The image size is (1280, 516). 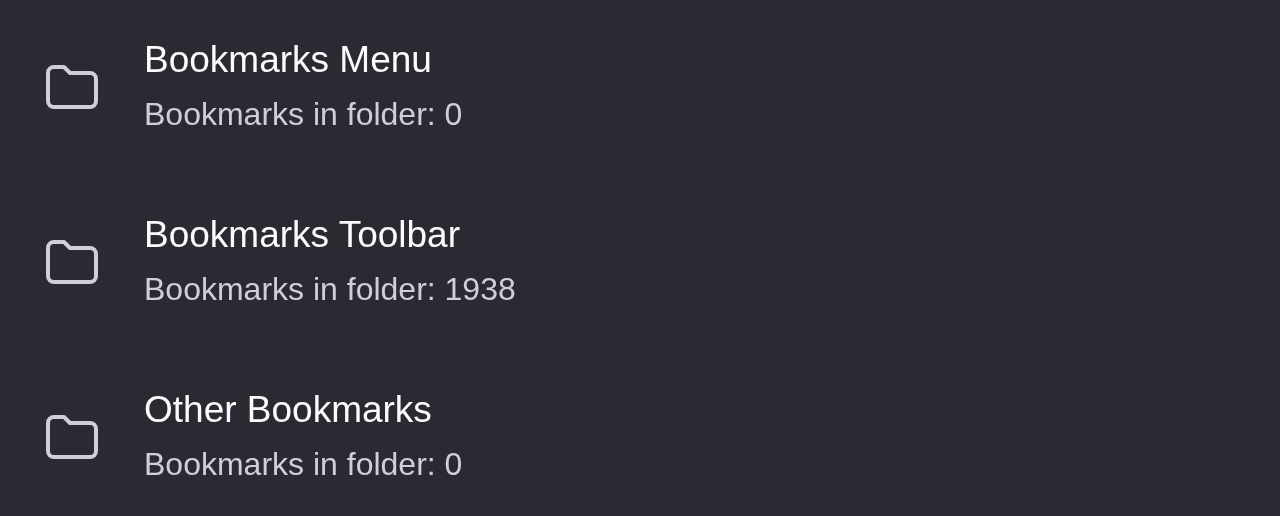 I want to click on folder-count: Bookmarks in folder: 1938, so click(x=330, y=289).